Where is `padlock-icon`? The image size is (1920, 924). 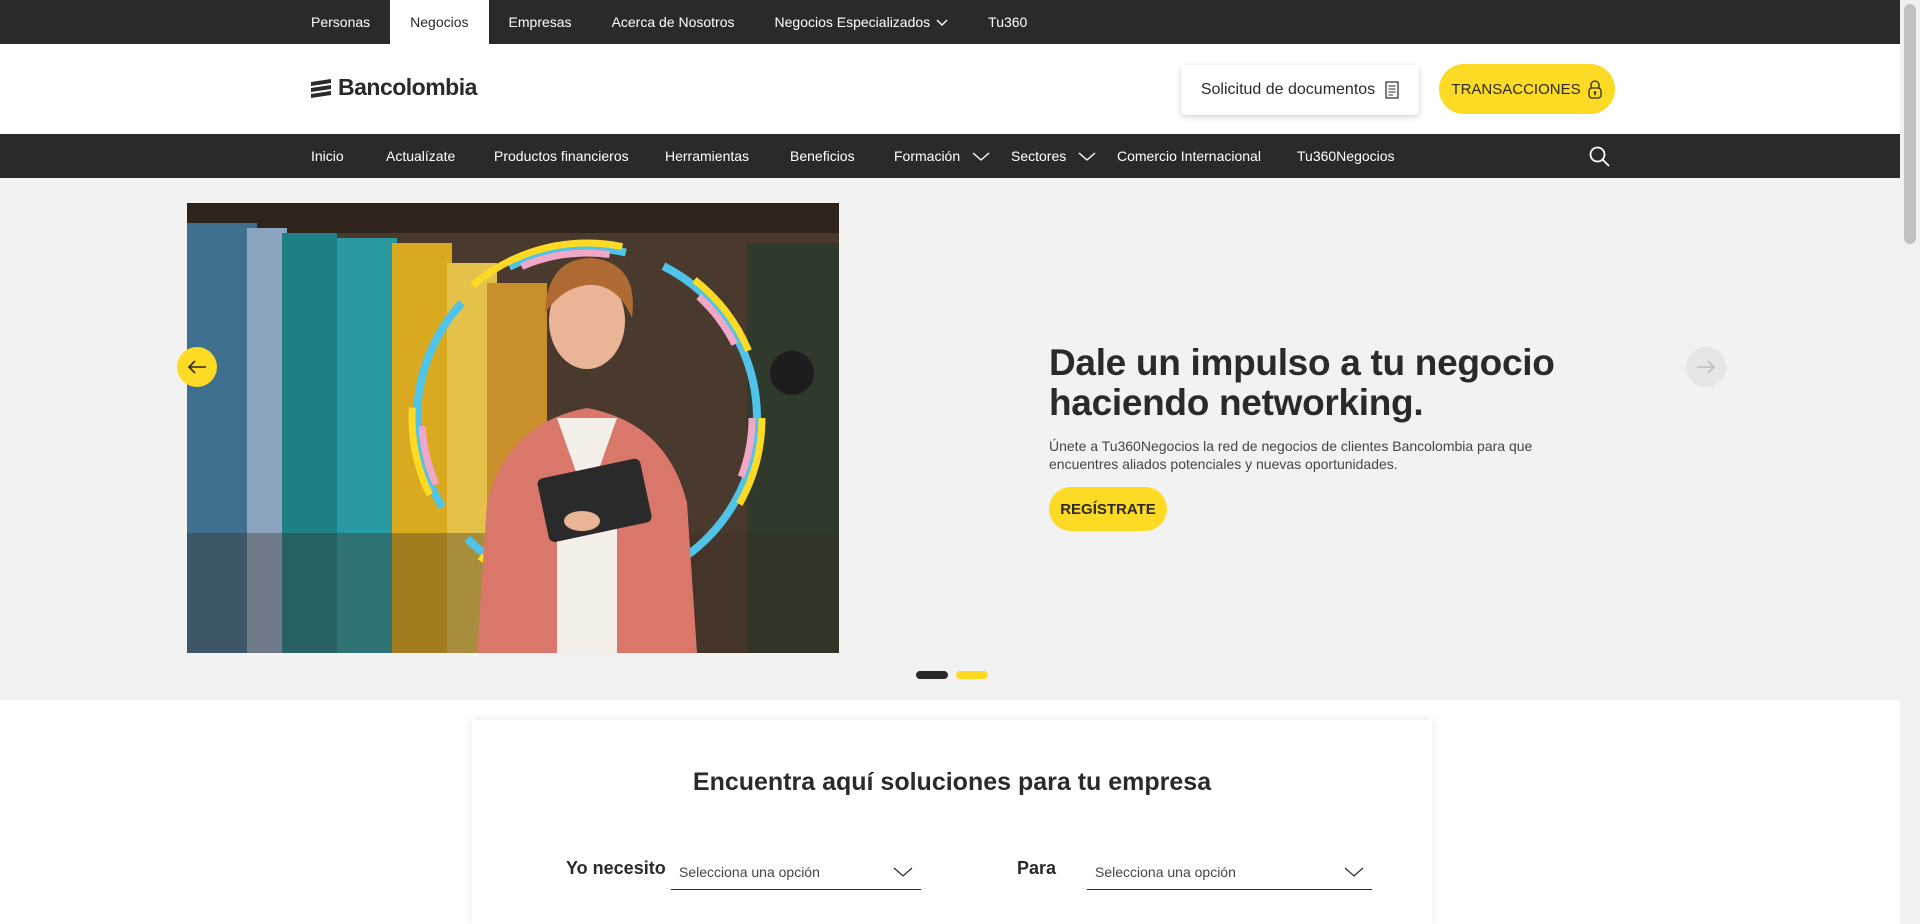 padlock-icon is located at coordinates (1594, 89).